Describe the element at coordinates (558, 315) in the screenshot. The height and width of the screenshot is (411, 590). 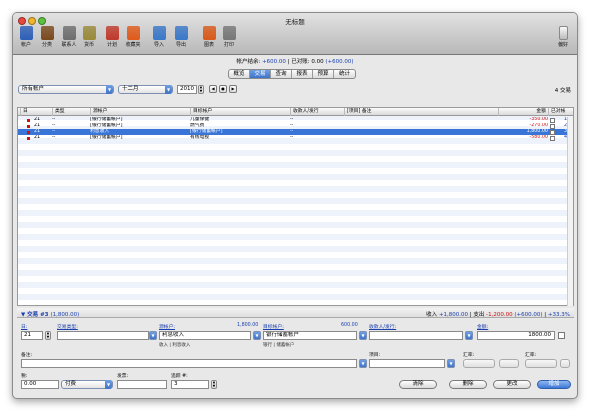
I see `percent-value: +33.3%` at that location.